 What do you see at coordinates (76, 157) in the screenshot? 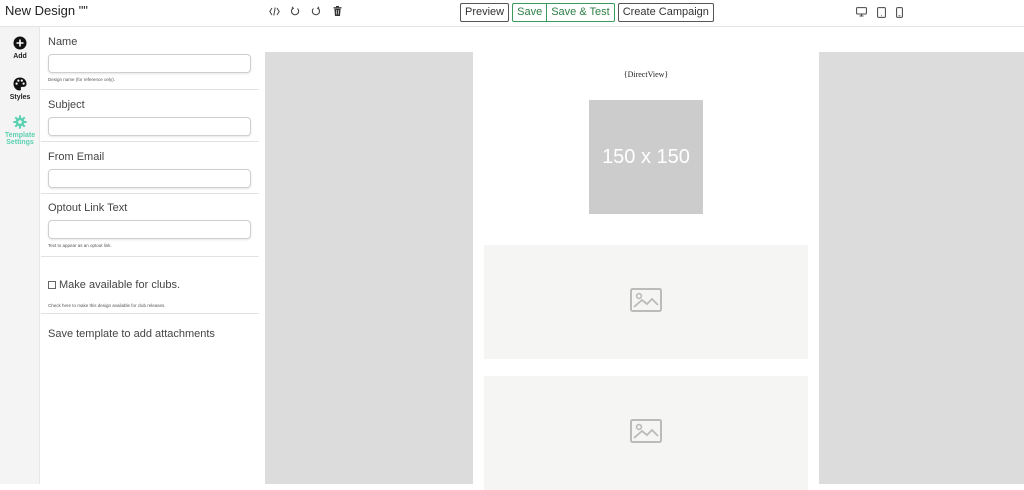
I see `from-email-label: From Email` at bounding box center [76, 157].